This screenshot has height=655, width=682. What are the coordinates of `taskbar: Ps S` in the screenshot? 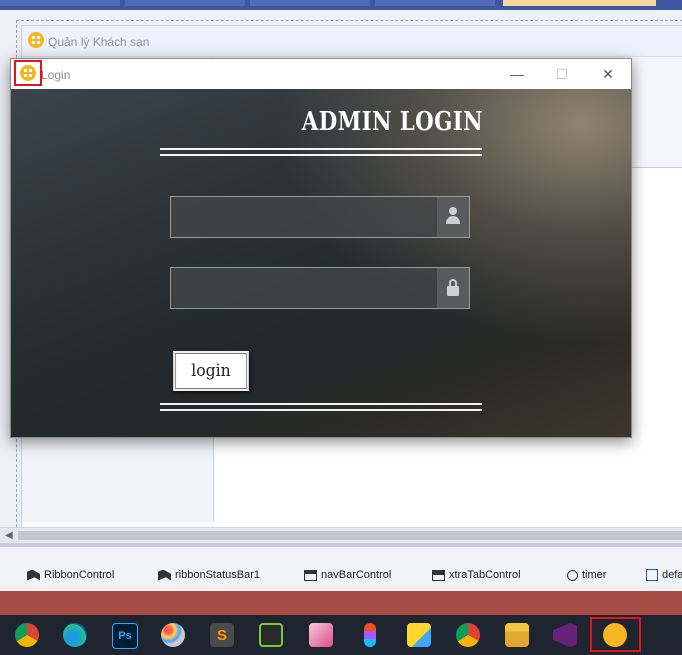 It's located at (341, 635).